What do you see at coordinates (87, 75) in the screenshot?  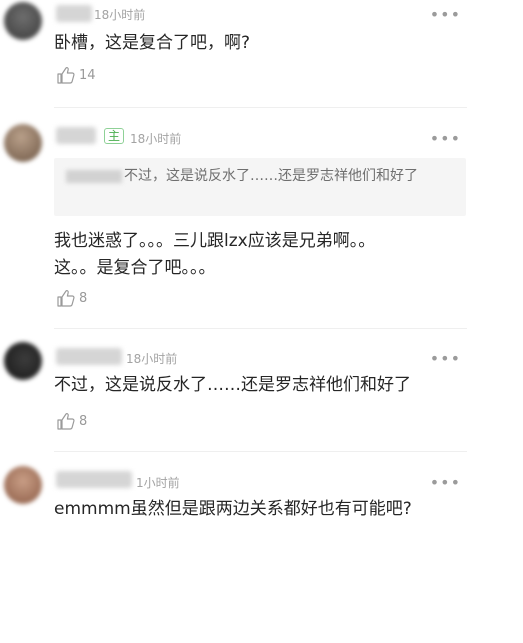 I see `like-count: 14` at bounding box center [87, 75].